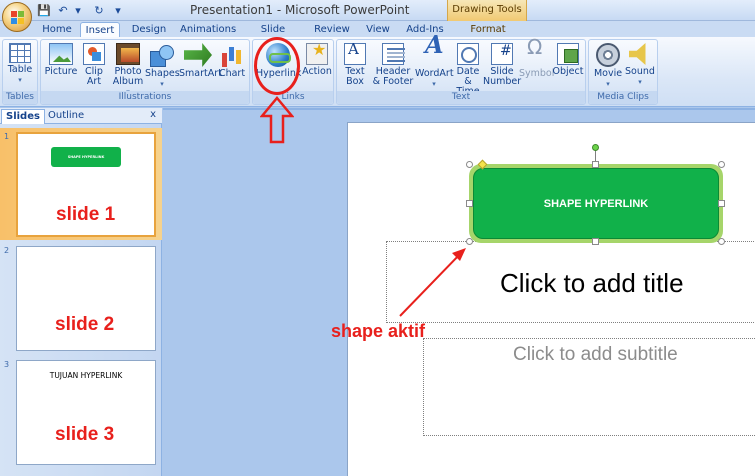 The height and width of the screenshot is (476, 755). Describe the element at coordinates (608, 73) in the screenshot. I see `movie-label: Movie` at that location.